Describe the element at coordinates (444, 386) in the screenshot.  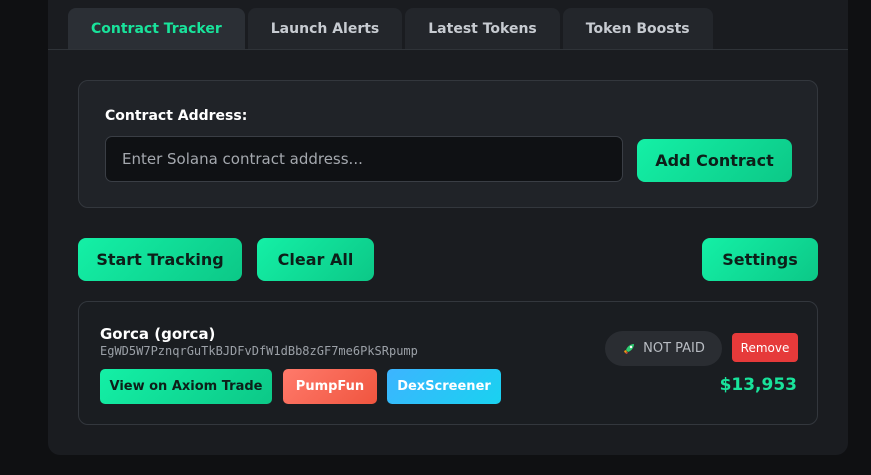
I see `dexscreener-button: DexScreener` at that location.